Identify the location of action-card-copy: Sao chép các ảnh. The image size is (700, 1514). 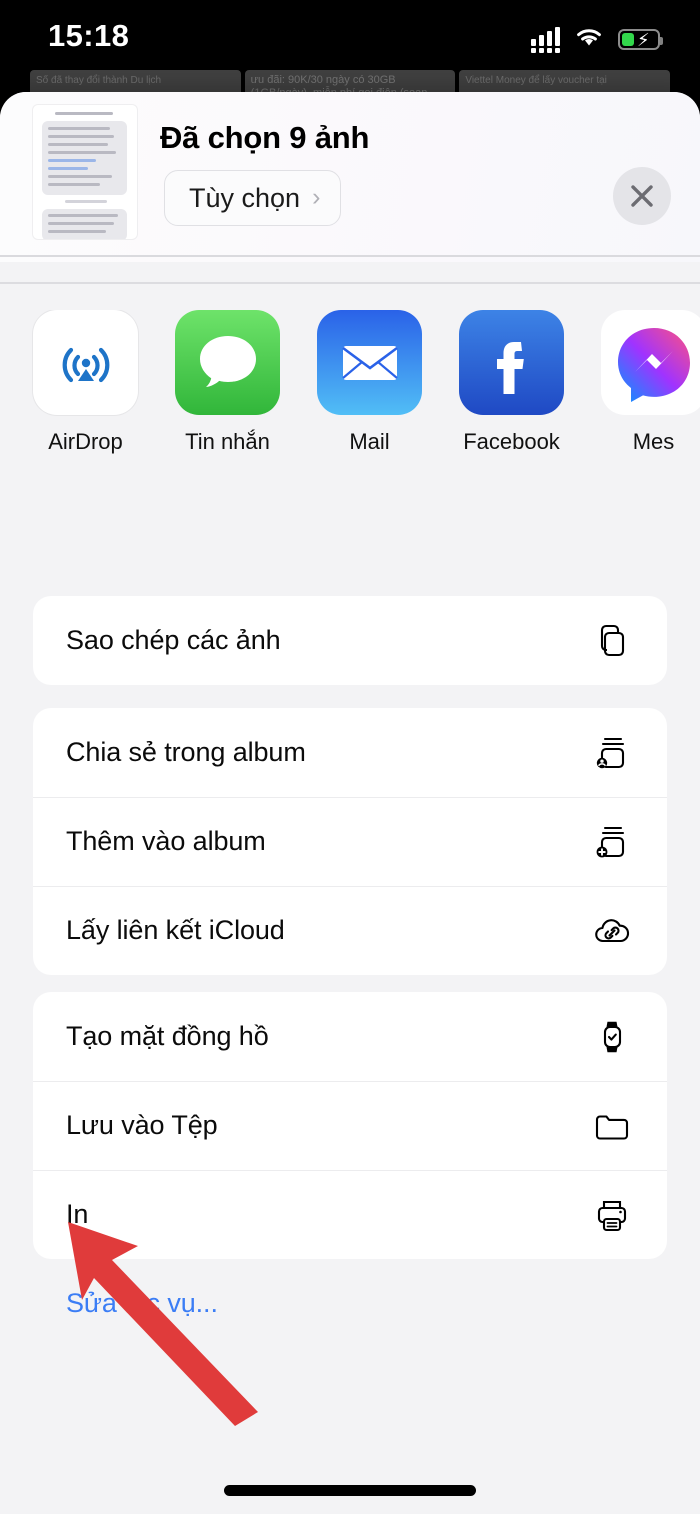
(350, 640).